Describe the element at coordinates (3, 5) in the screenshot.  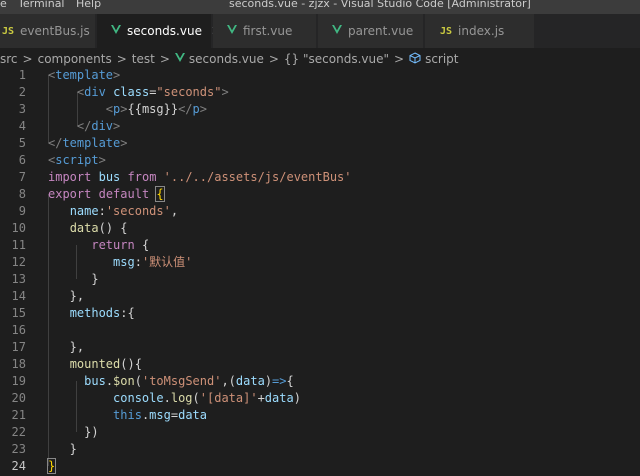
I see `menu-file: e` at that location.